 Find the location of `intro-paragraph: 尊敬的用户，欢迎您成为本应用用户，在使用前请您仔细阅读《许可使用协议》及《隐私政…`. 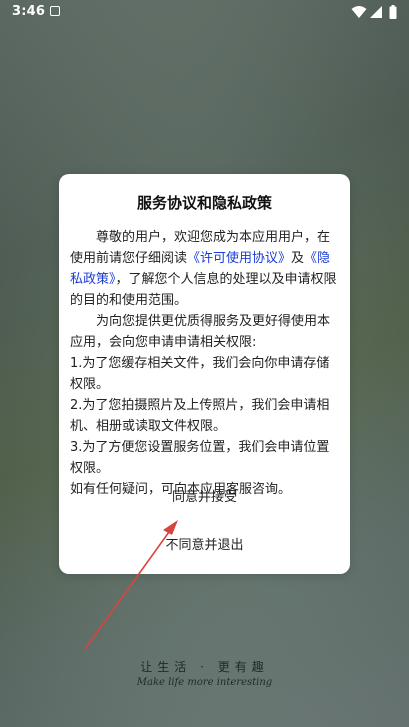

intro-paragraph: 尊敬的用户，欢迎您成为本应用用户，在使用前请您仔细阅读《许可使用协议》及《隐私政… is located at coordinates (205, 269).